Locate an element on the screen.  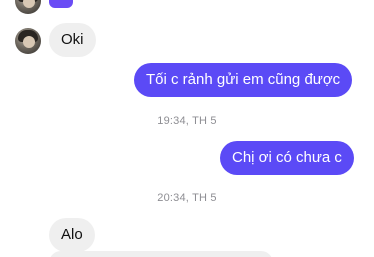
incoming-message-partial is located at coordinates (161, 254).